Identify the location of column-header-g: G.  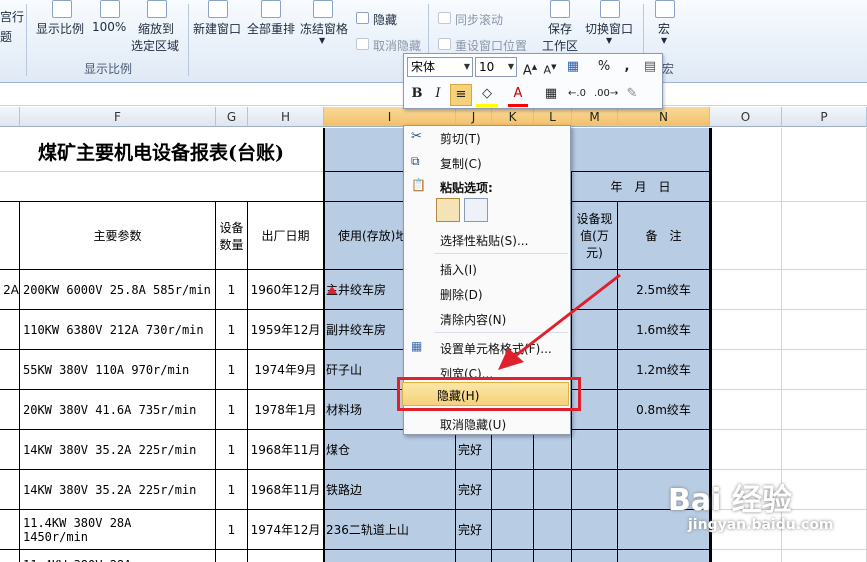
(232, 117).